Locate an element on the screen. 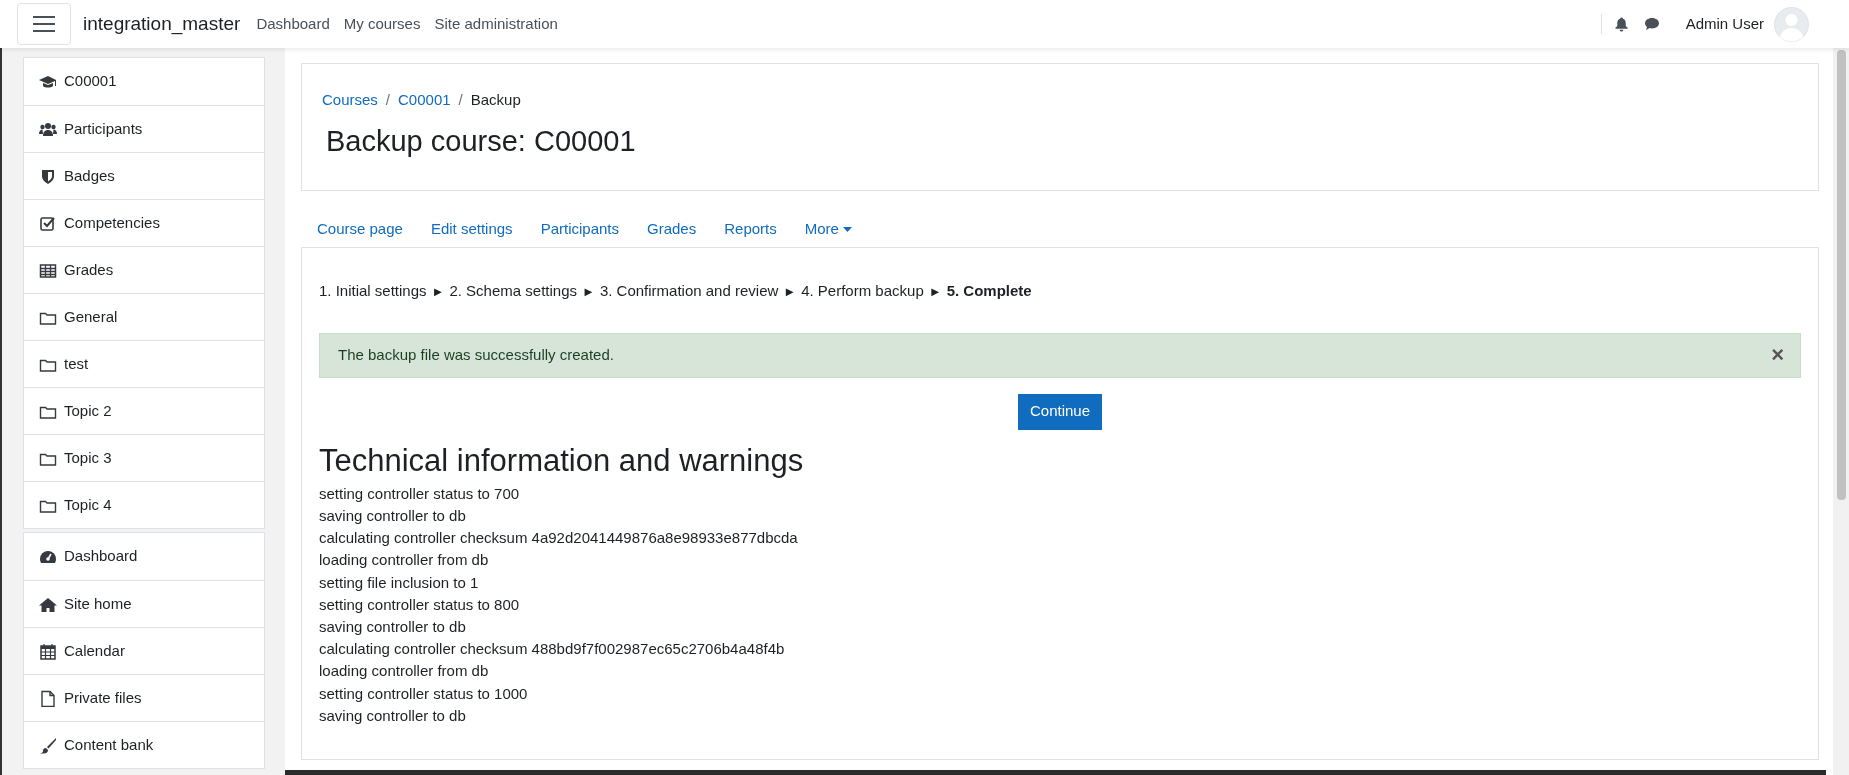  page-title: Backup course: C00001 is located at coordinates (481, 141).